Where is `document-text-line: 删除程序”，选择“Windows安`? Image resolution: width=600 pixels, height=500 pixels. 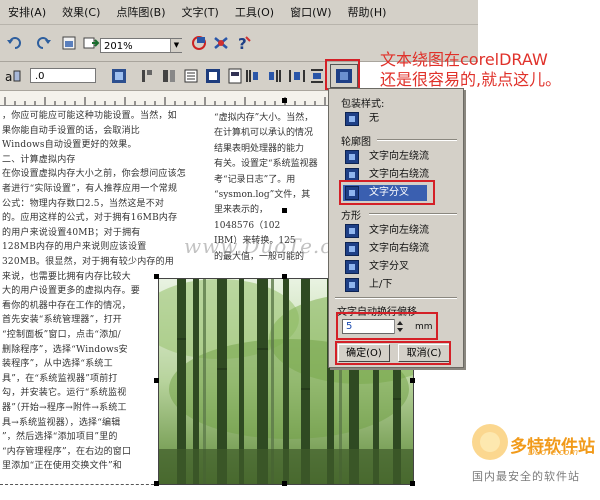
document-text-line: 删除程序”，选择“Windows安 is located at coordinates (65, 349).